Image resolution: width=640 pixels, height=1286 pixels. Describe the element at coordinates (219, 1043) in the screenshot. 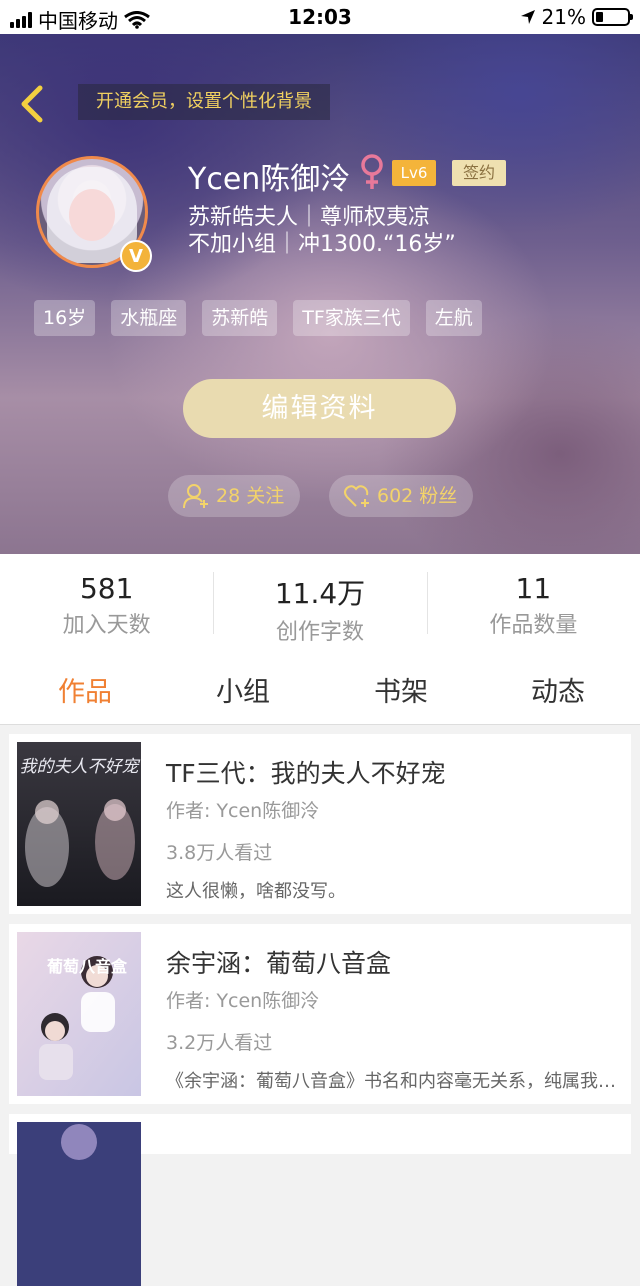

I see `book-read-count: 3.2万人看过` at that location.